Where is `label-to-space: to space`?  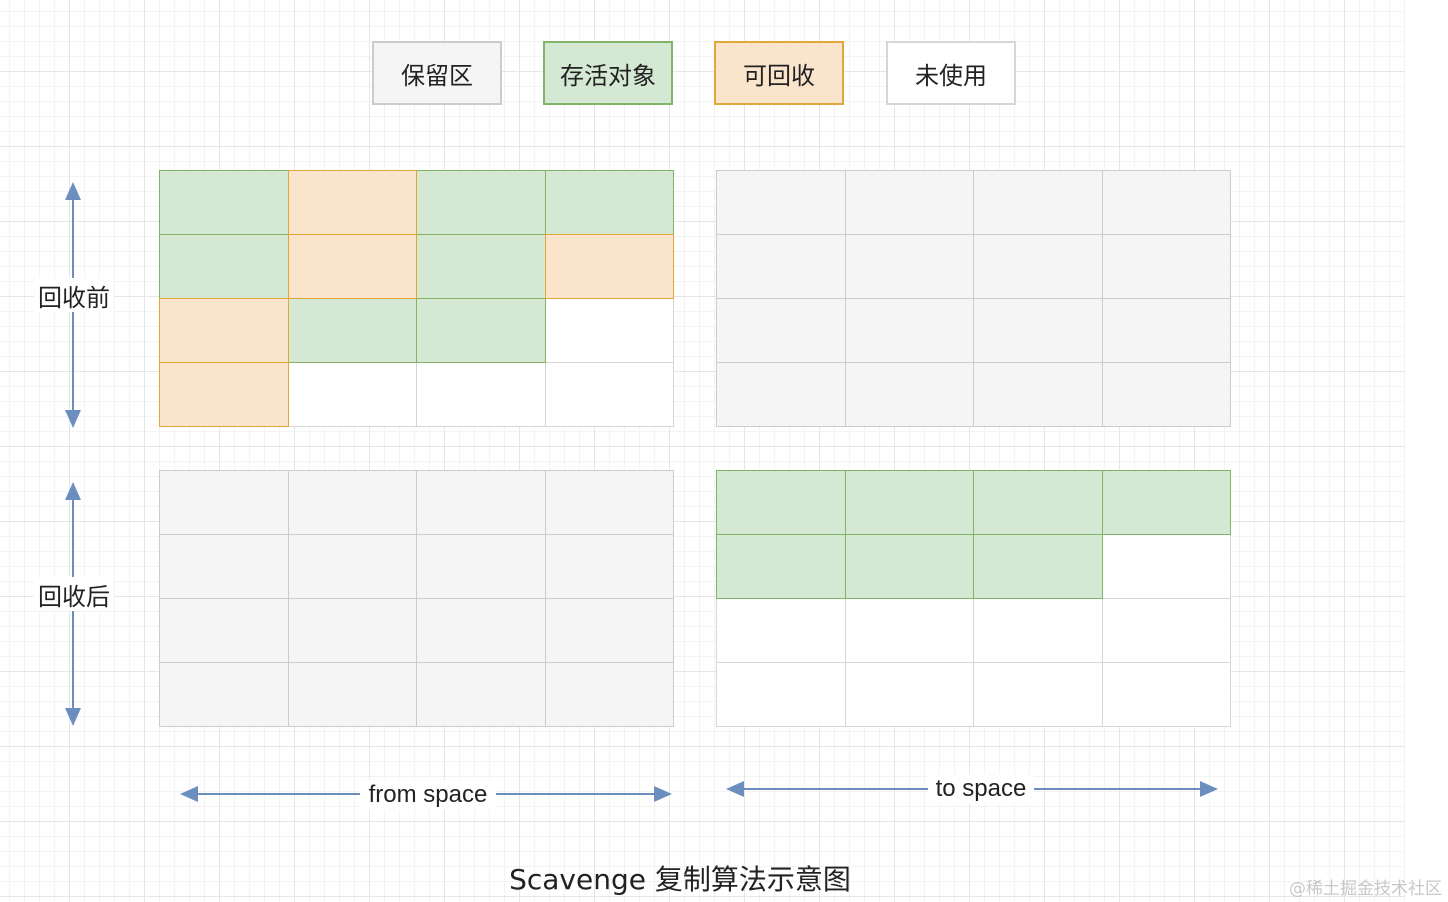 label-to-space: to space is located at coordinates (981, 789).